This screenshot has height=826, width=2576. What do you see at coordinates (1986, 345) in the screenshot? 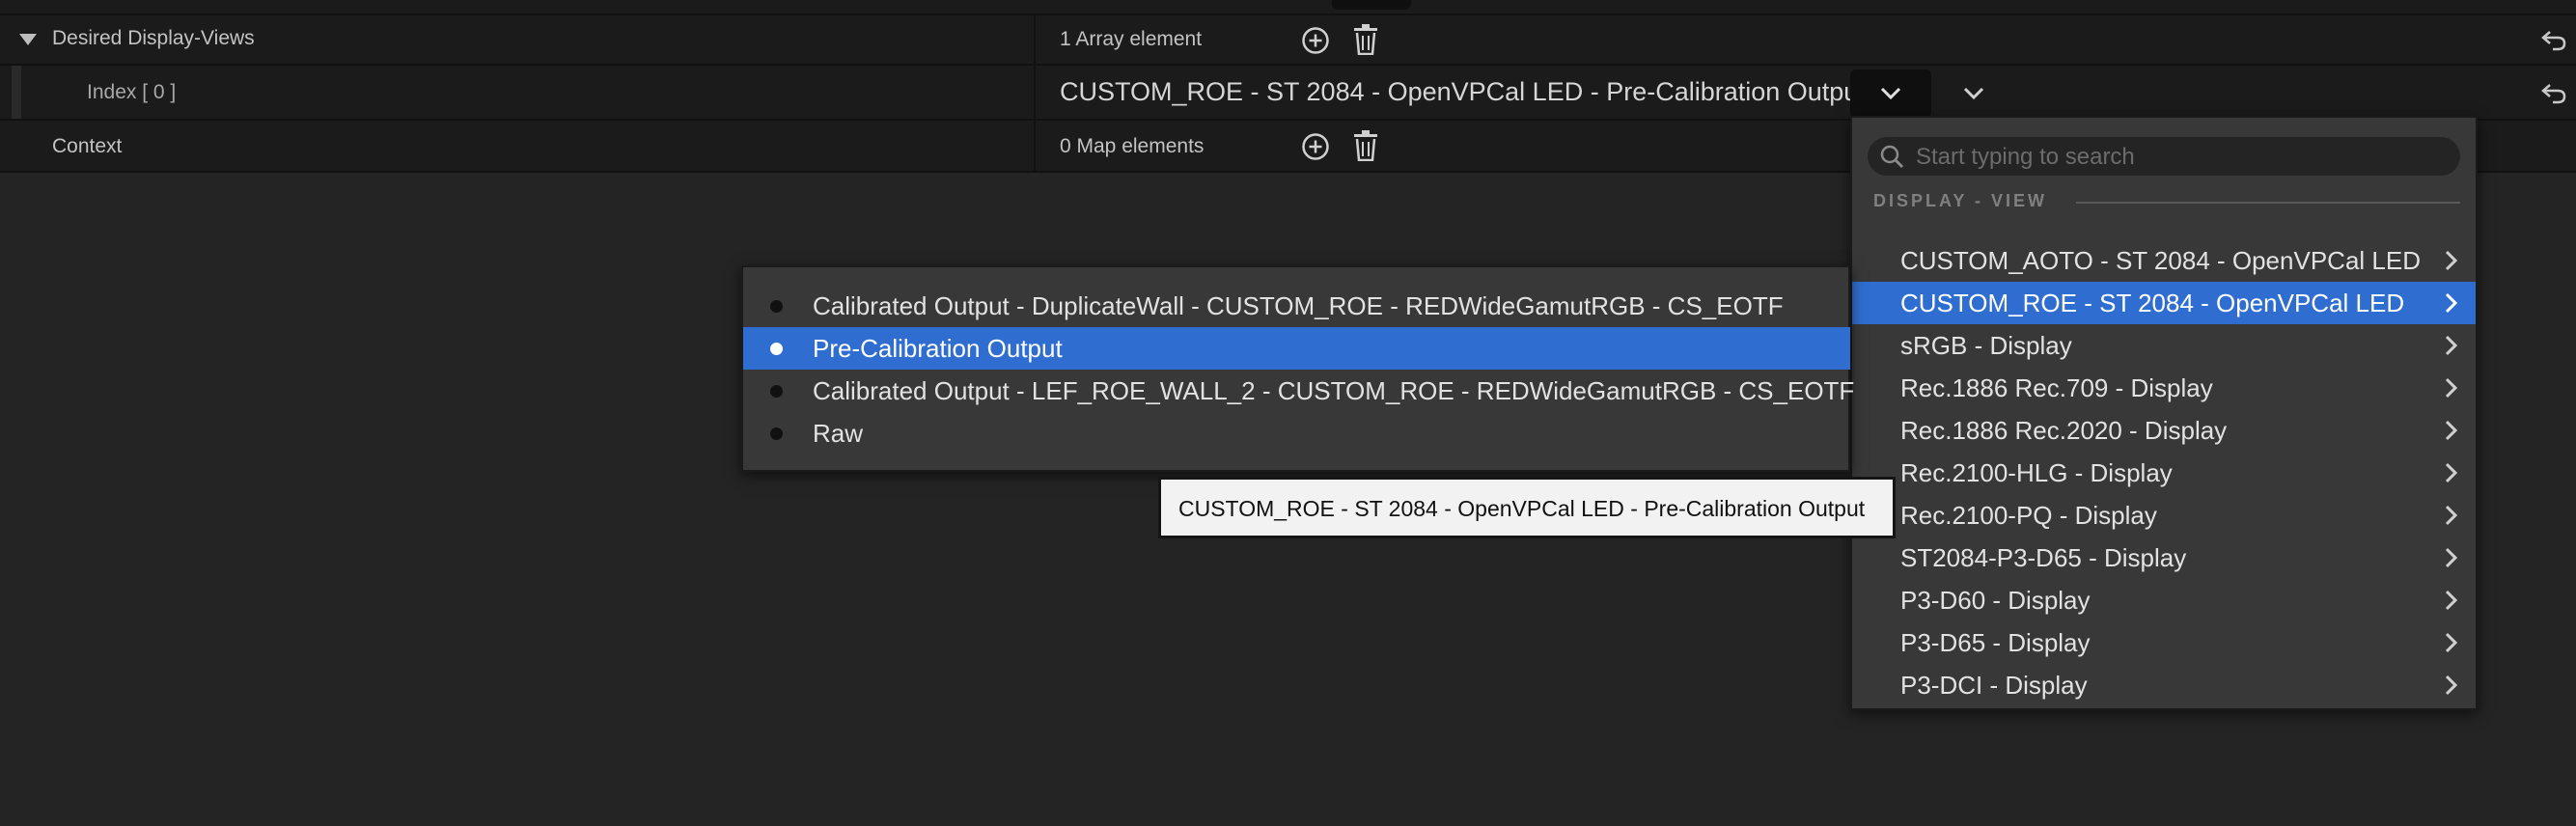
I see `display-view-item-label: sRGB - Display` at bounding box center [1986, 345].